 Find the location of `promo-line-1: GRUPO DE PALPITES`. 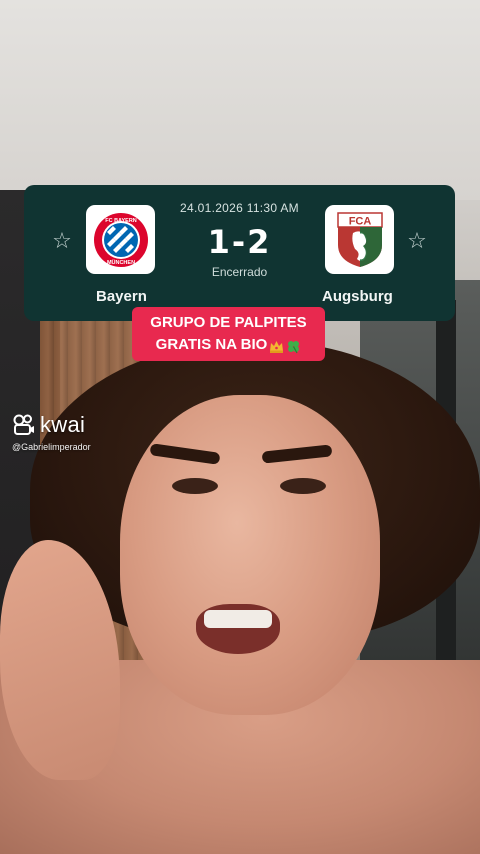

promo-line-1: GRUPO DE PALPITES is located at coordinates (228, 322).